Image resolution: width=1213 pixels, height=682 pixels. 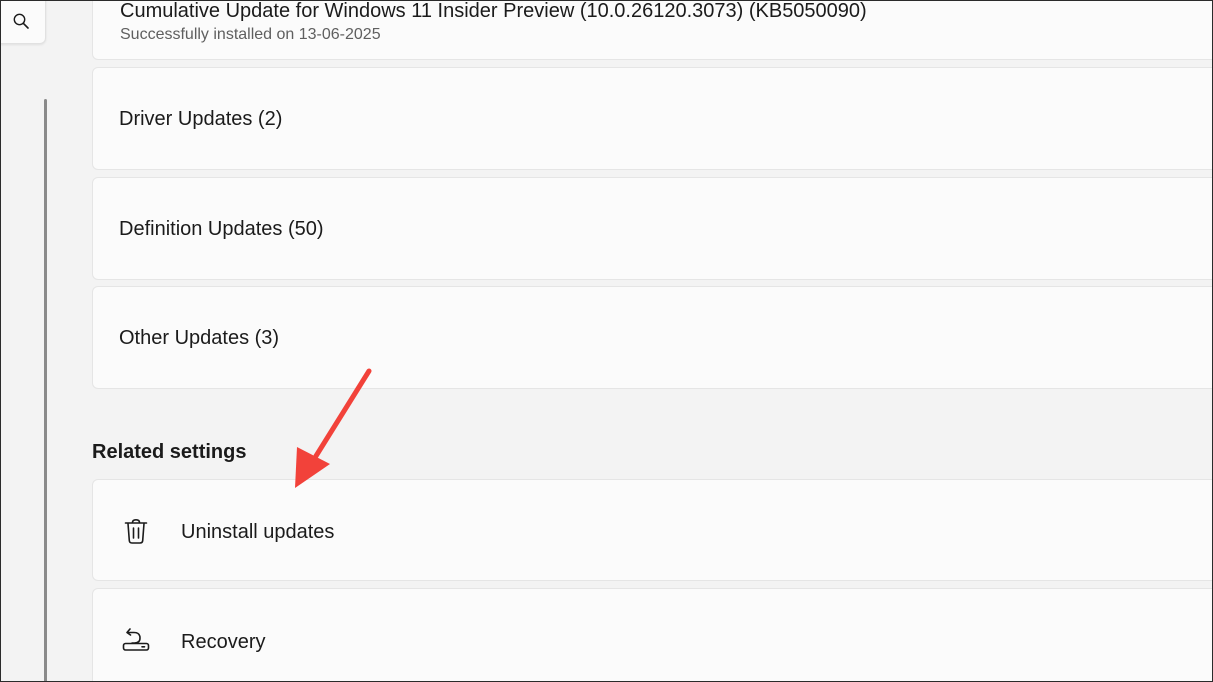 What do you see at coordinates (223, 642) in the screenshot?
I see `recovery-label: Recovery` at bounding box center [223, 642].